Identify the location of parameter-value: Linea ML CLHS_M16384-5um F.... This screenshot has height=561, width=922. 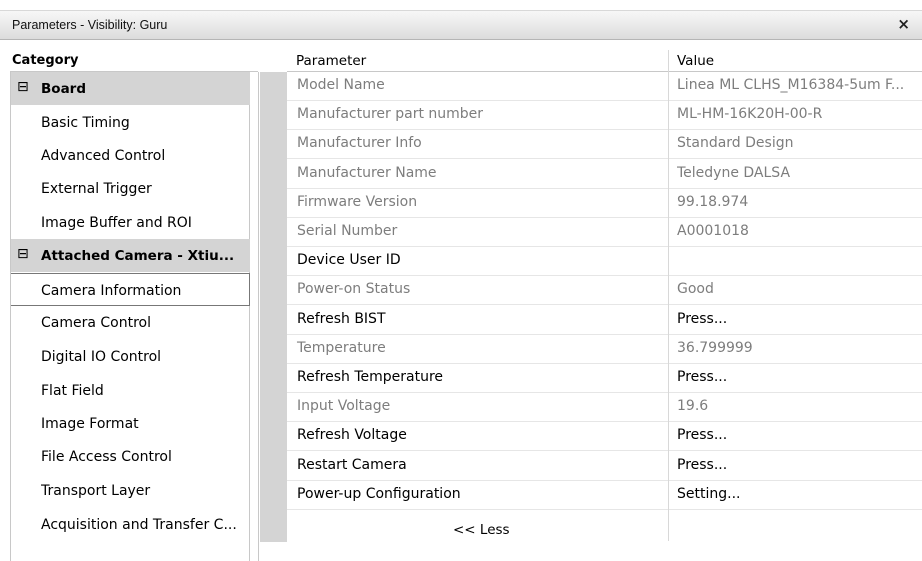
(791, 85).